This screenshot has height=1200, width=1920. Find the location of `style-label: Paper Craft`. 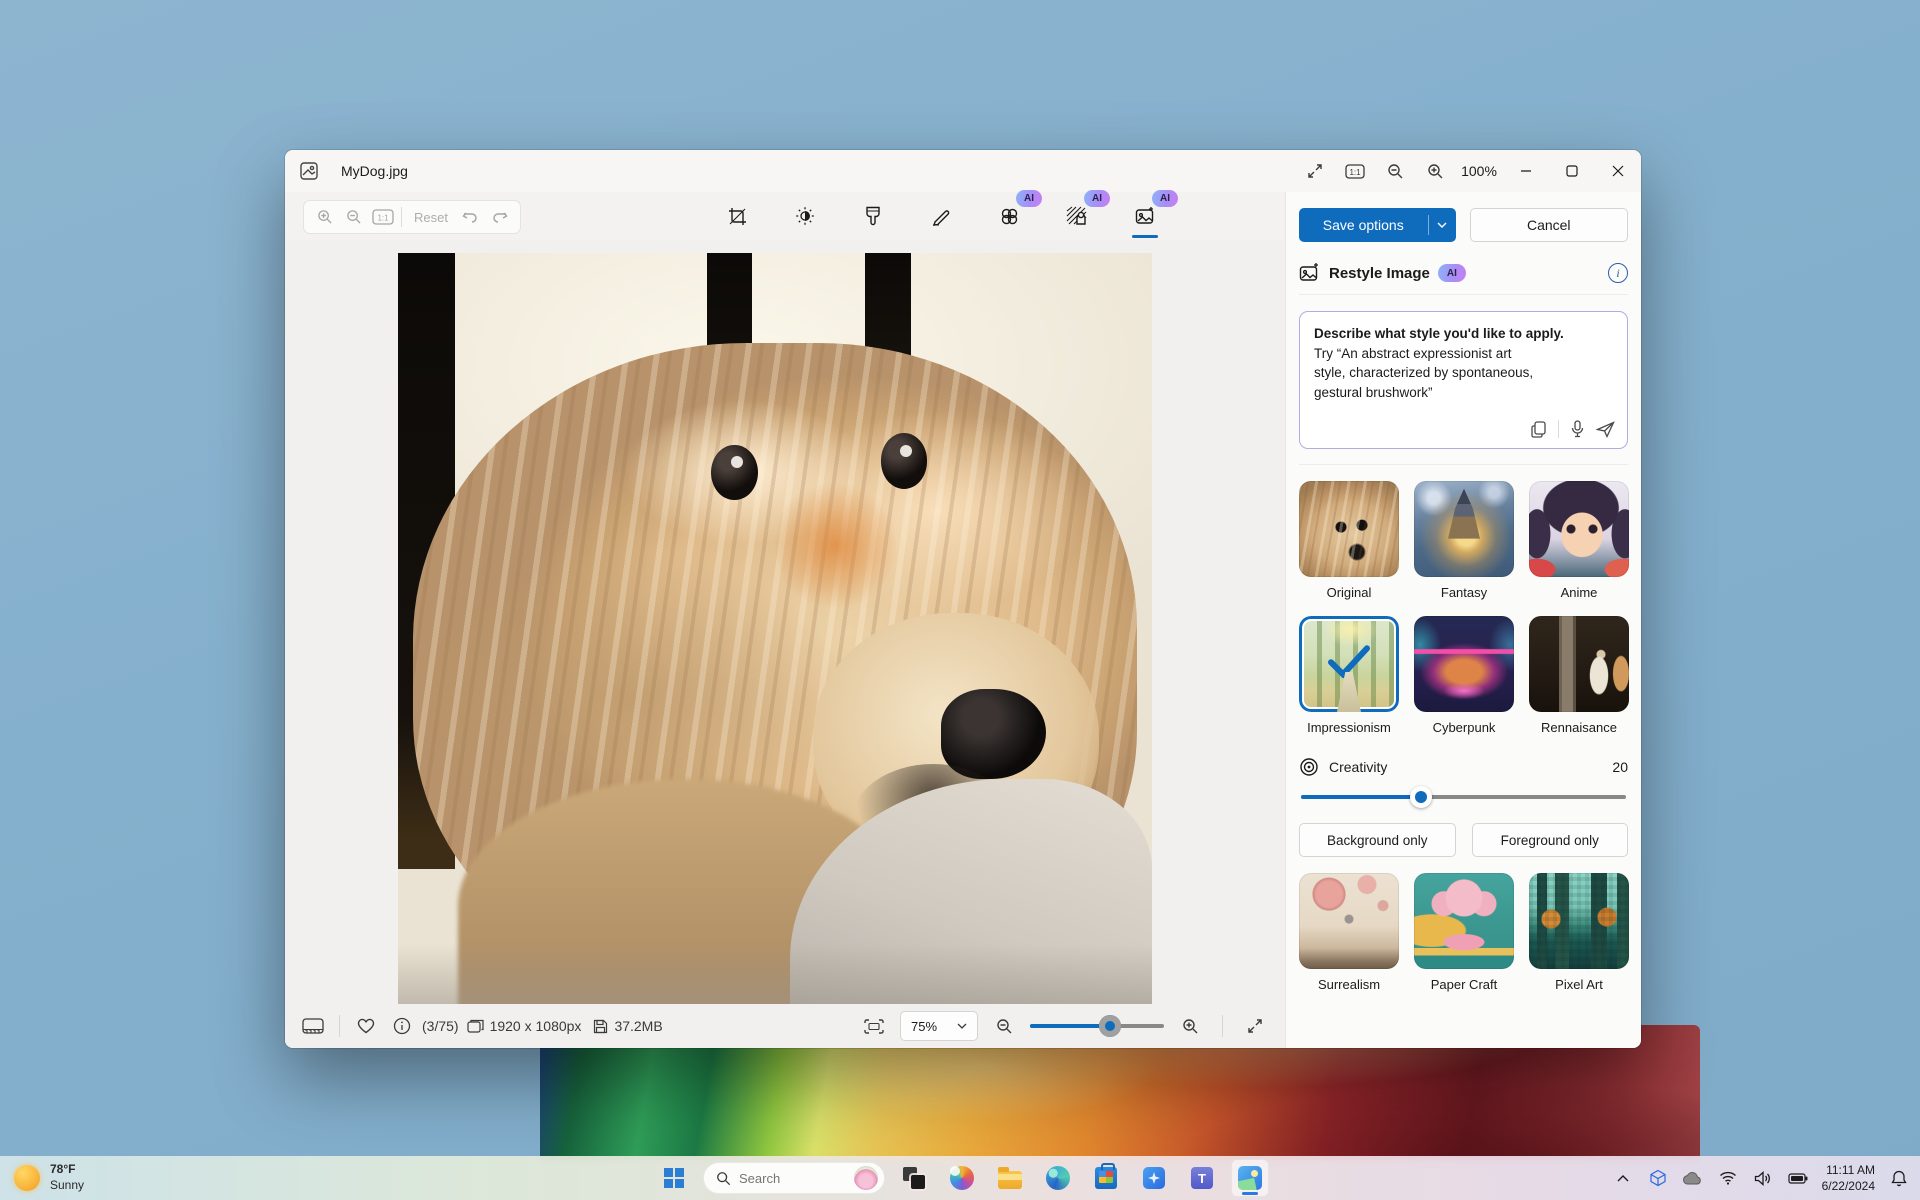

style-label: Paper Craft is located at coordinates (1464, 984).